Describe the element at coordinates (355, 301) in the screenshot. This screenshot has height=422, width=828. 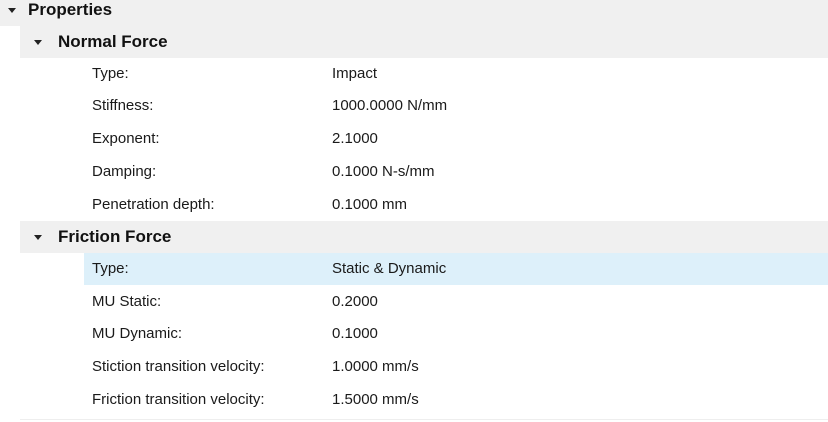
I see `property-value: 0.2000` at that location.